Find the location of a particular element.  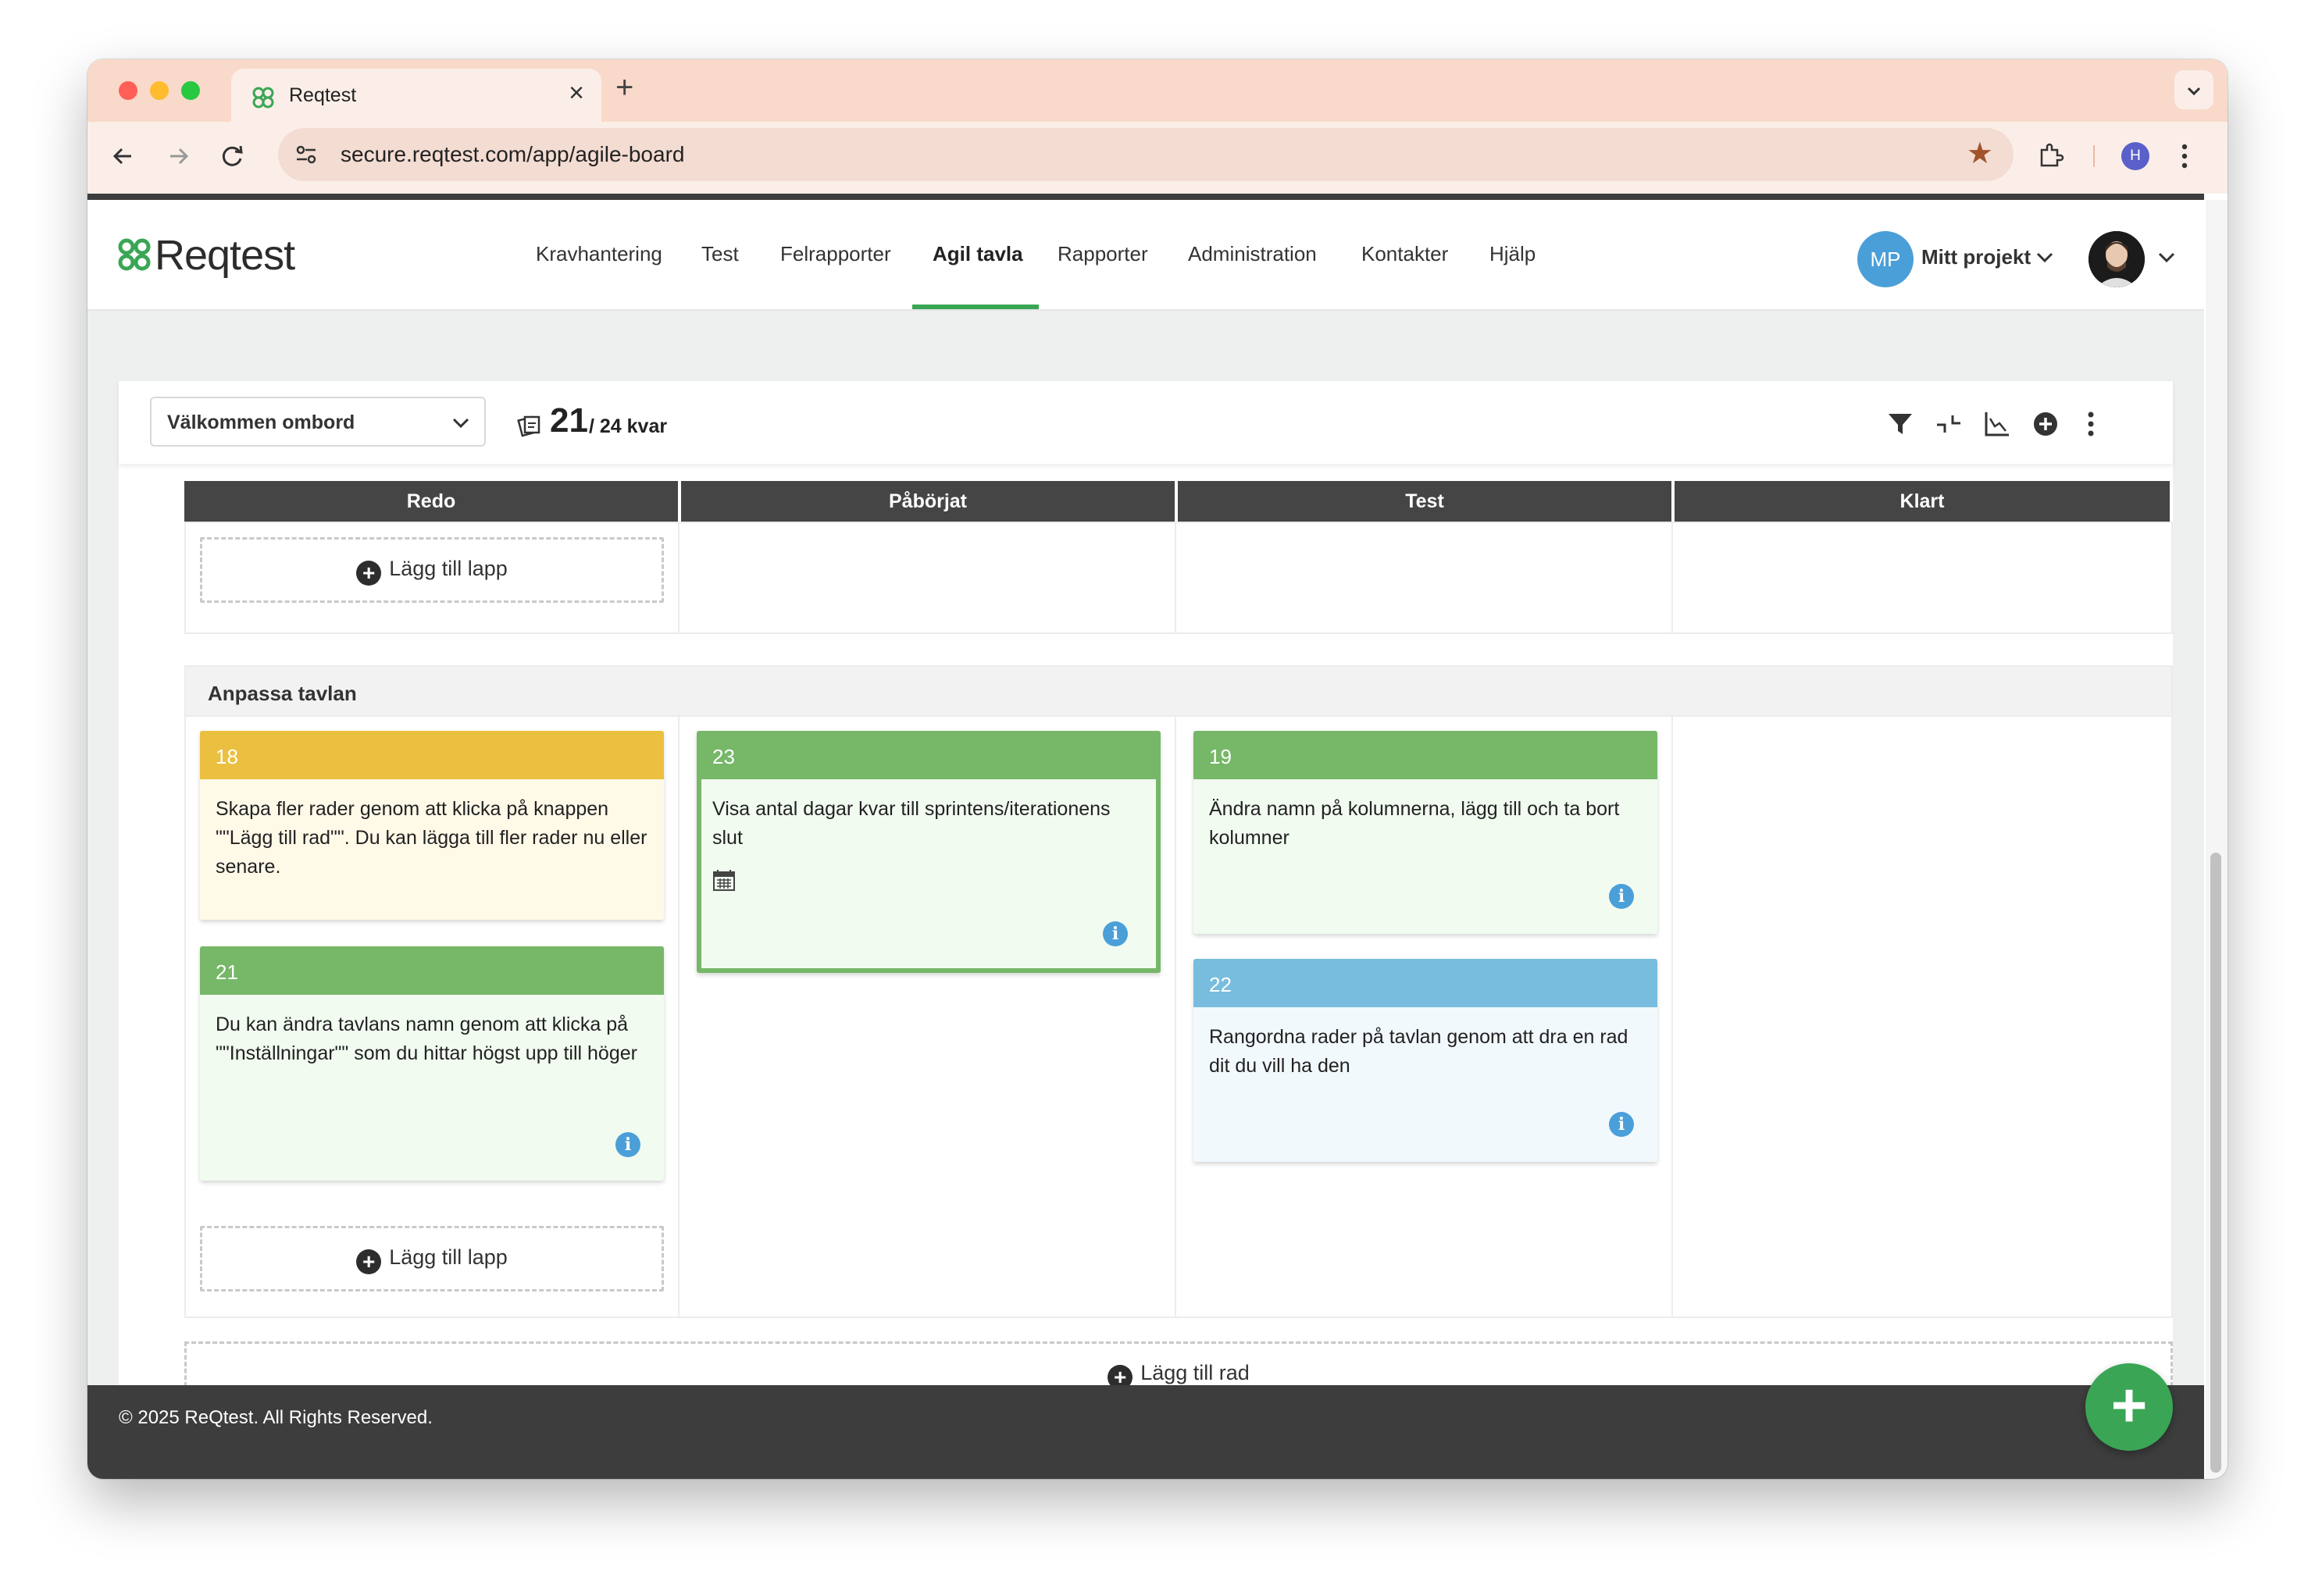

cards-total-text: / 24 kvar is located at coordinates (628, 426).